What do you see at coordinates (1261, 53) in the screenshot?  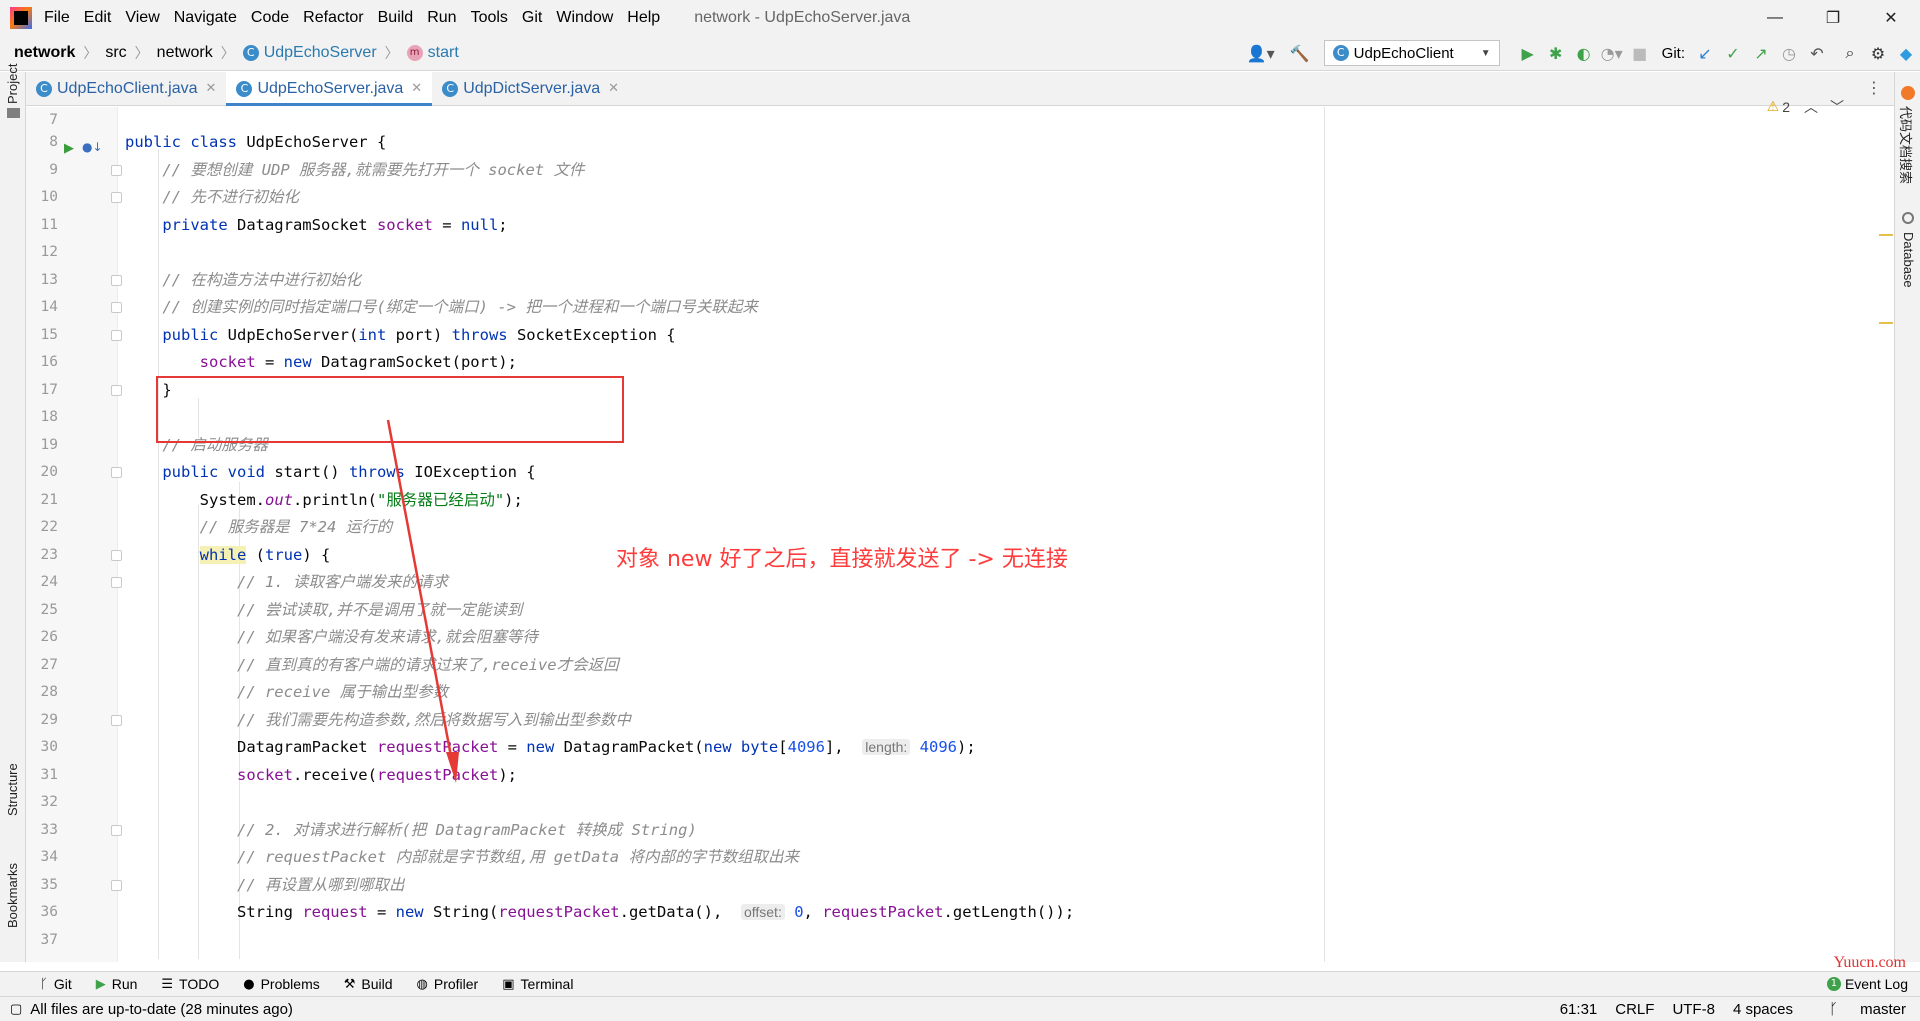 I see `user-account-icon: 👤▾` at bounding box center [1261, 53].